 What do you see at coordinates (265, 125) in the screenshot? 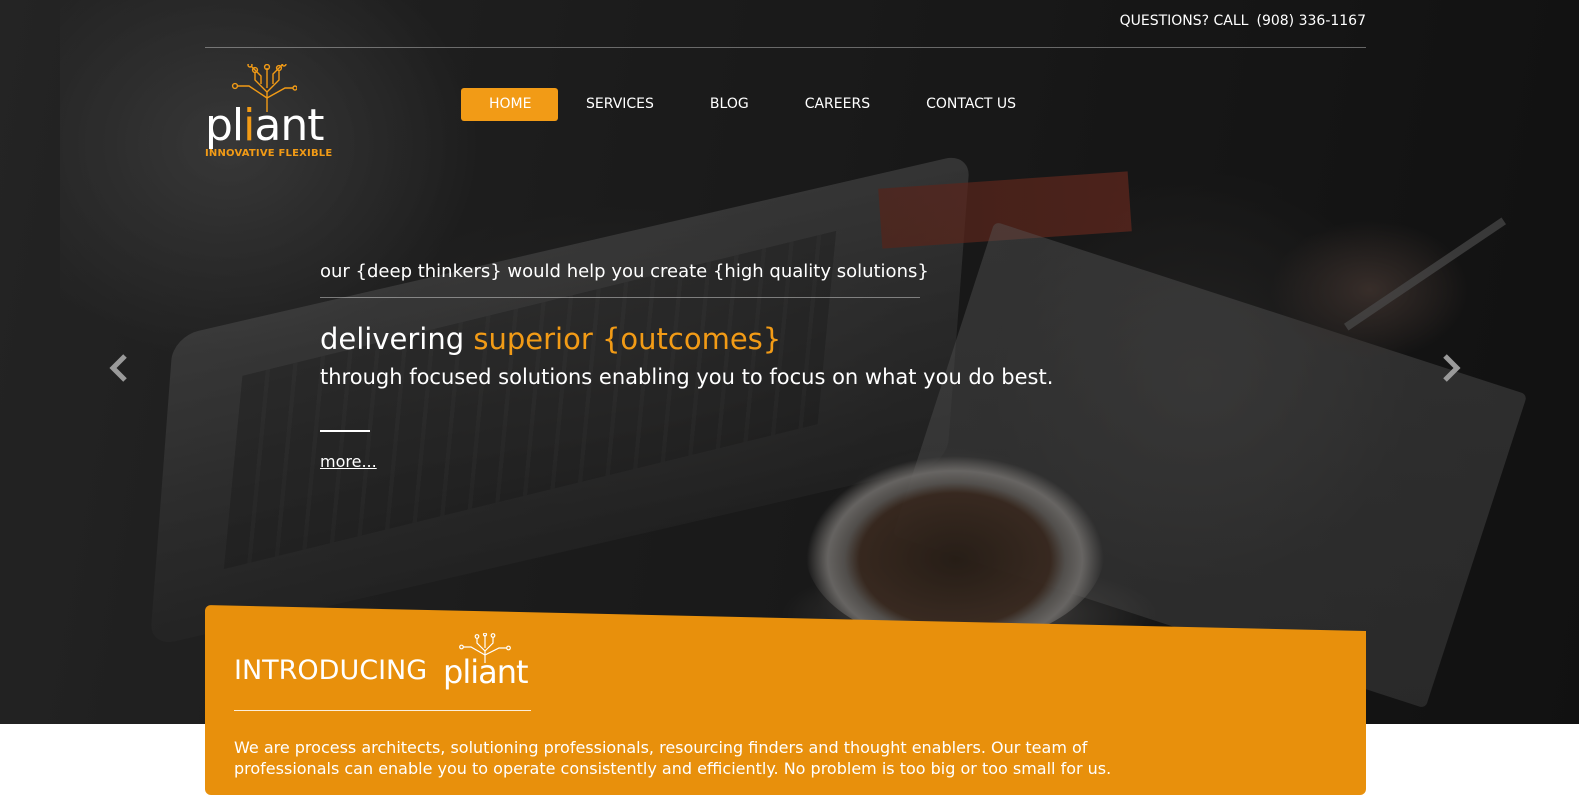
I see `logo-wordmark: pliant` at bounding box center [265, 125].